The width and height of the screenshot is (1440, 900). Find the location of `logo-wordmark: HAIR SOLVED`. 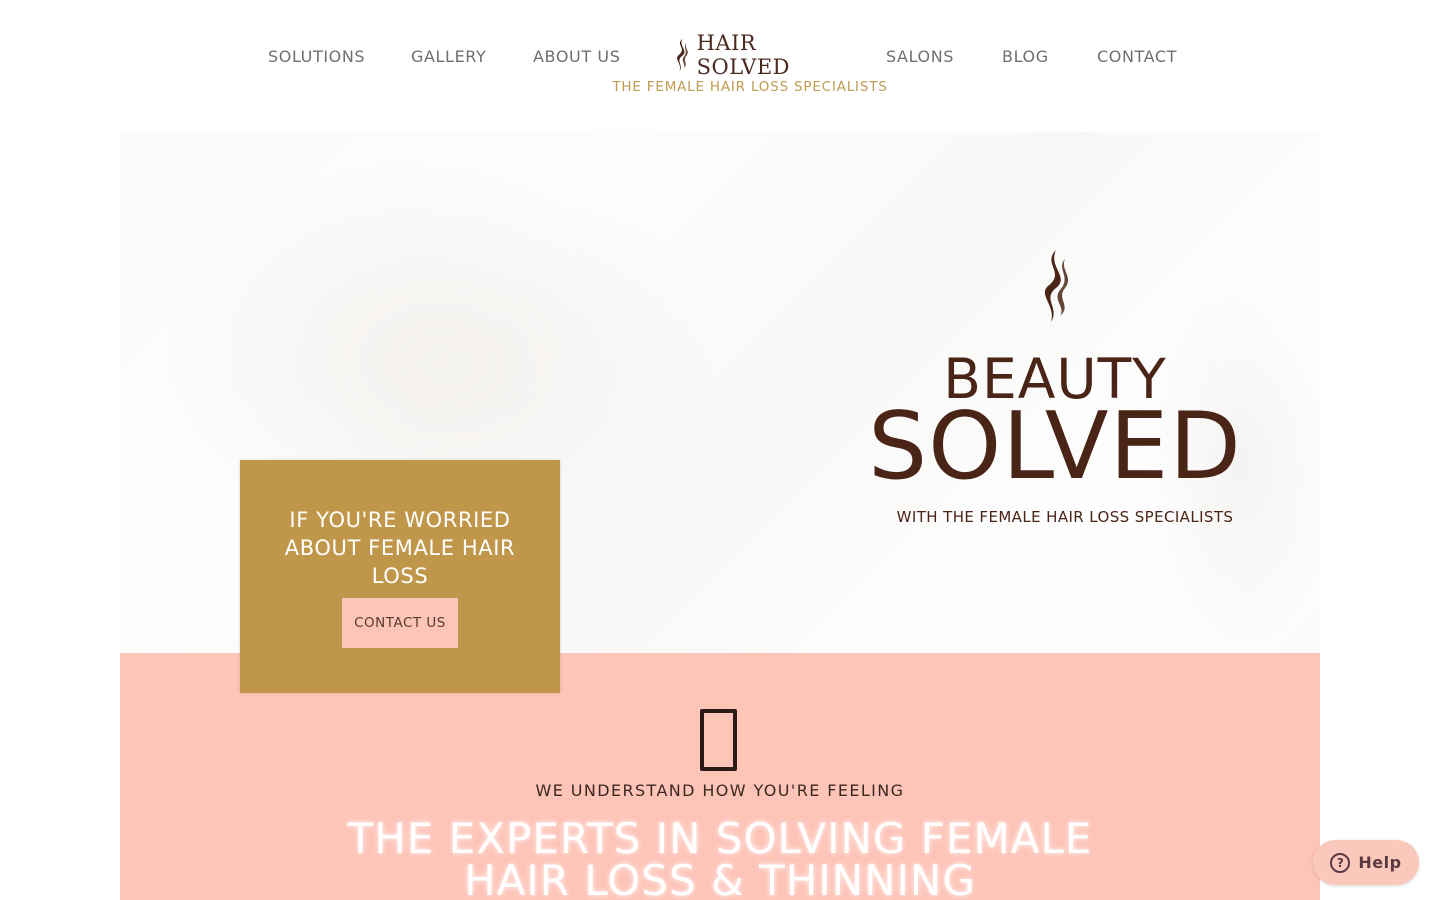

logo-wordmark: HAIR SOLVED is located at coordinates (743, 55).